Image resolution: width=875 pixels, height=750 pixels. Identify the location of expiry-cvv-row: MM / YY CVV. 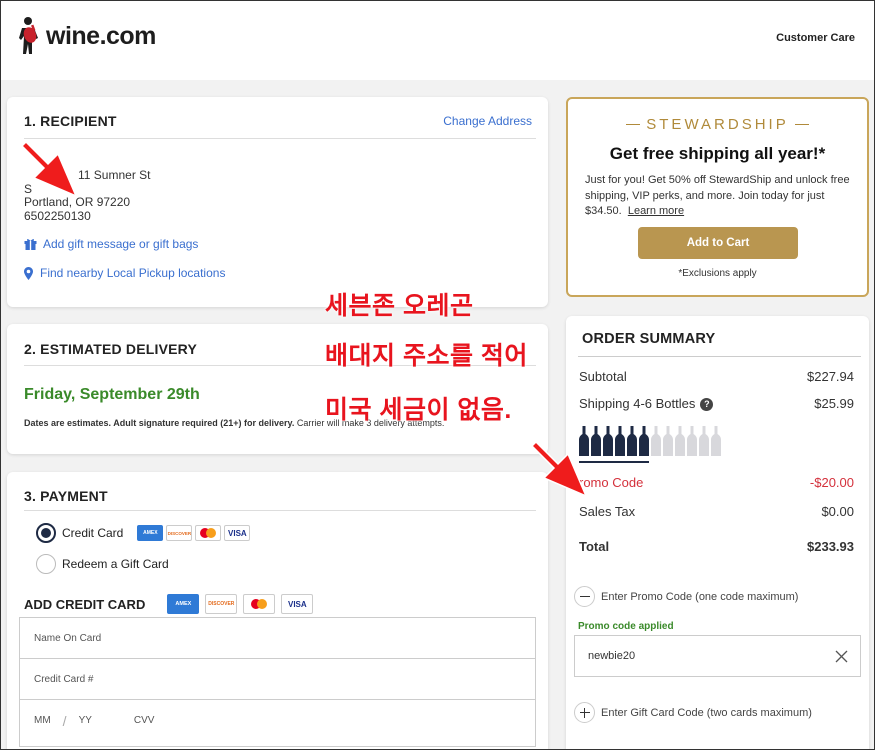
(277, 720).